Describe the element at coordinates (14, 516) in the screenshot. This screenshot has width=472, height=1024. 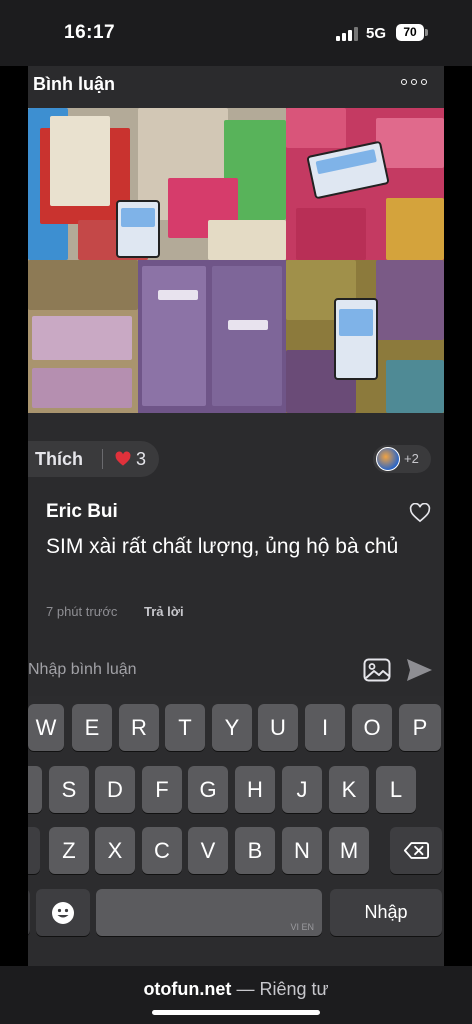
I see `page-background-left` at that location.